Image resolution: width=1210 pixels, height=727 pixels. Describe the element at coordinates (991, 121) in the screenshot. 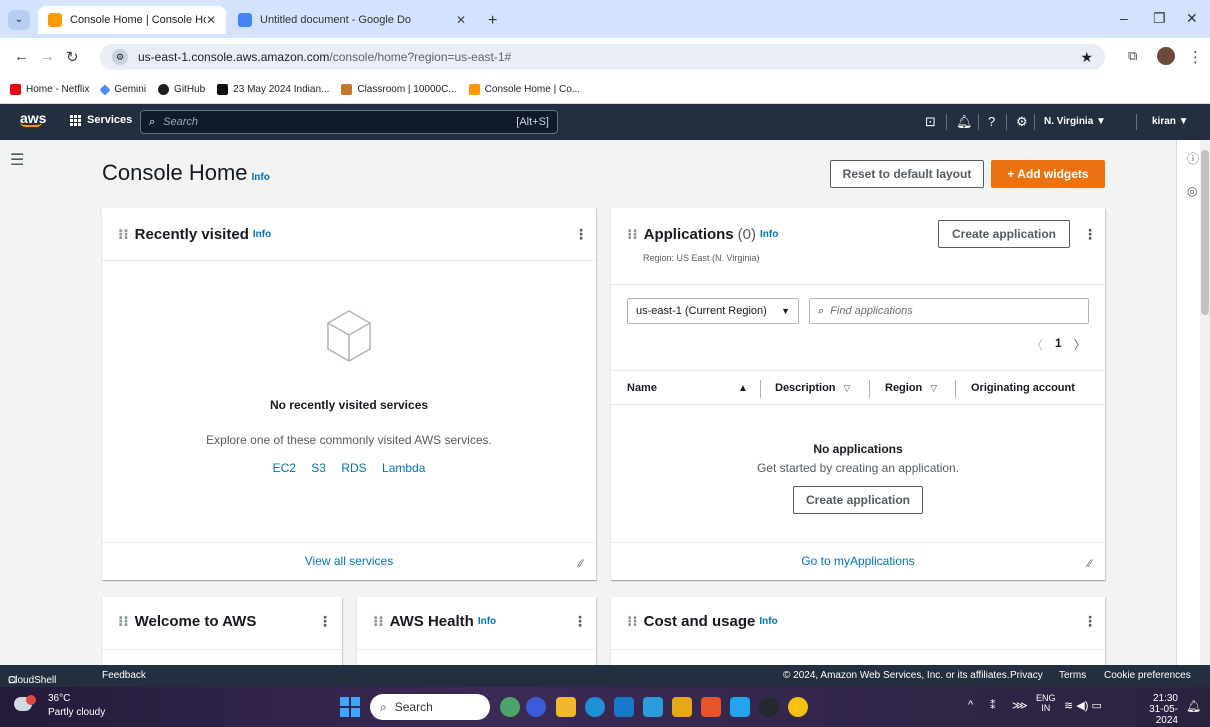

I see `help-icon: ?` at that location.